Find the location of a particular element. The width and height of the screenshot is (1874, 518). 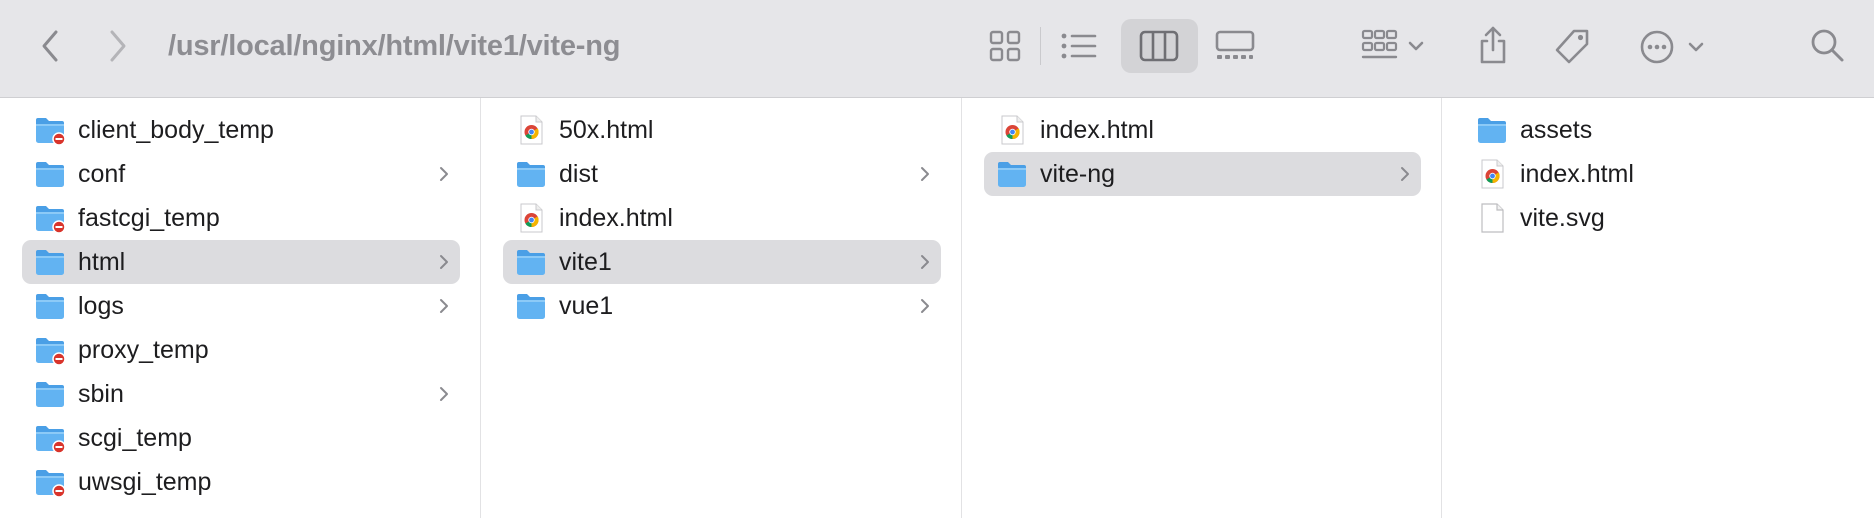

file-name: 50x.html is located at coordinates (606, 129).